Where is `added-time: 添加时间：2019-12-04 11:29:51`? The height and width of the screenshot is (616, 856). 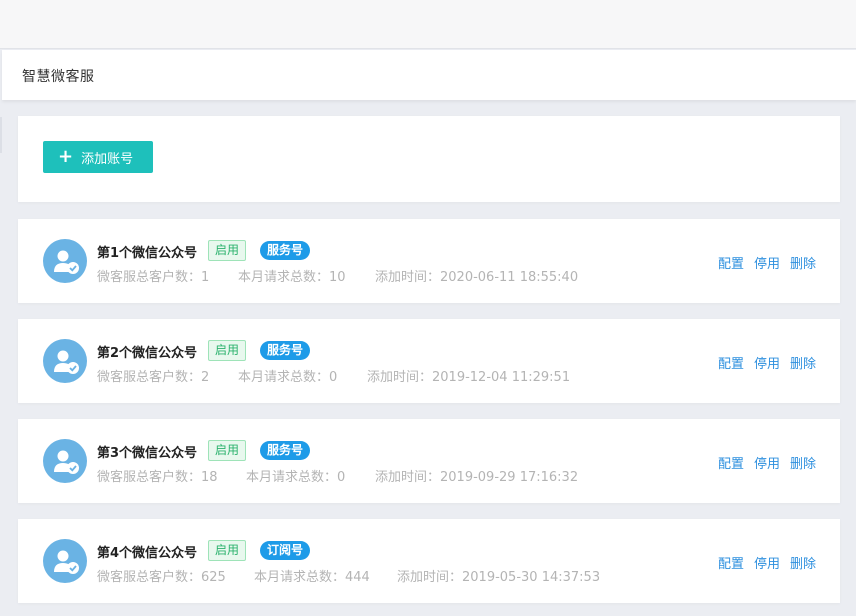 added-time: 添加时间：2019-12-04 11:29:51 is located at coordinates (469, 377).